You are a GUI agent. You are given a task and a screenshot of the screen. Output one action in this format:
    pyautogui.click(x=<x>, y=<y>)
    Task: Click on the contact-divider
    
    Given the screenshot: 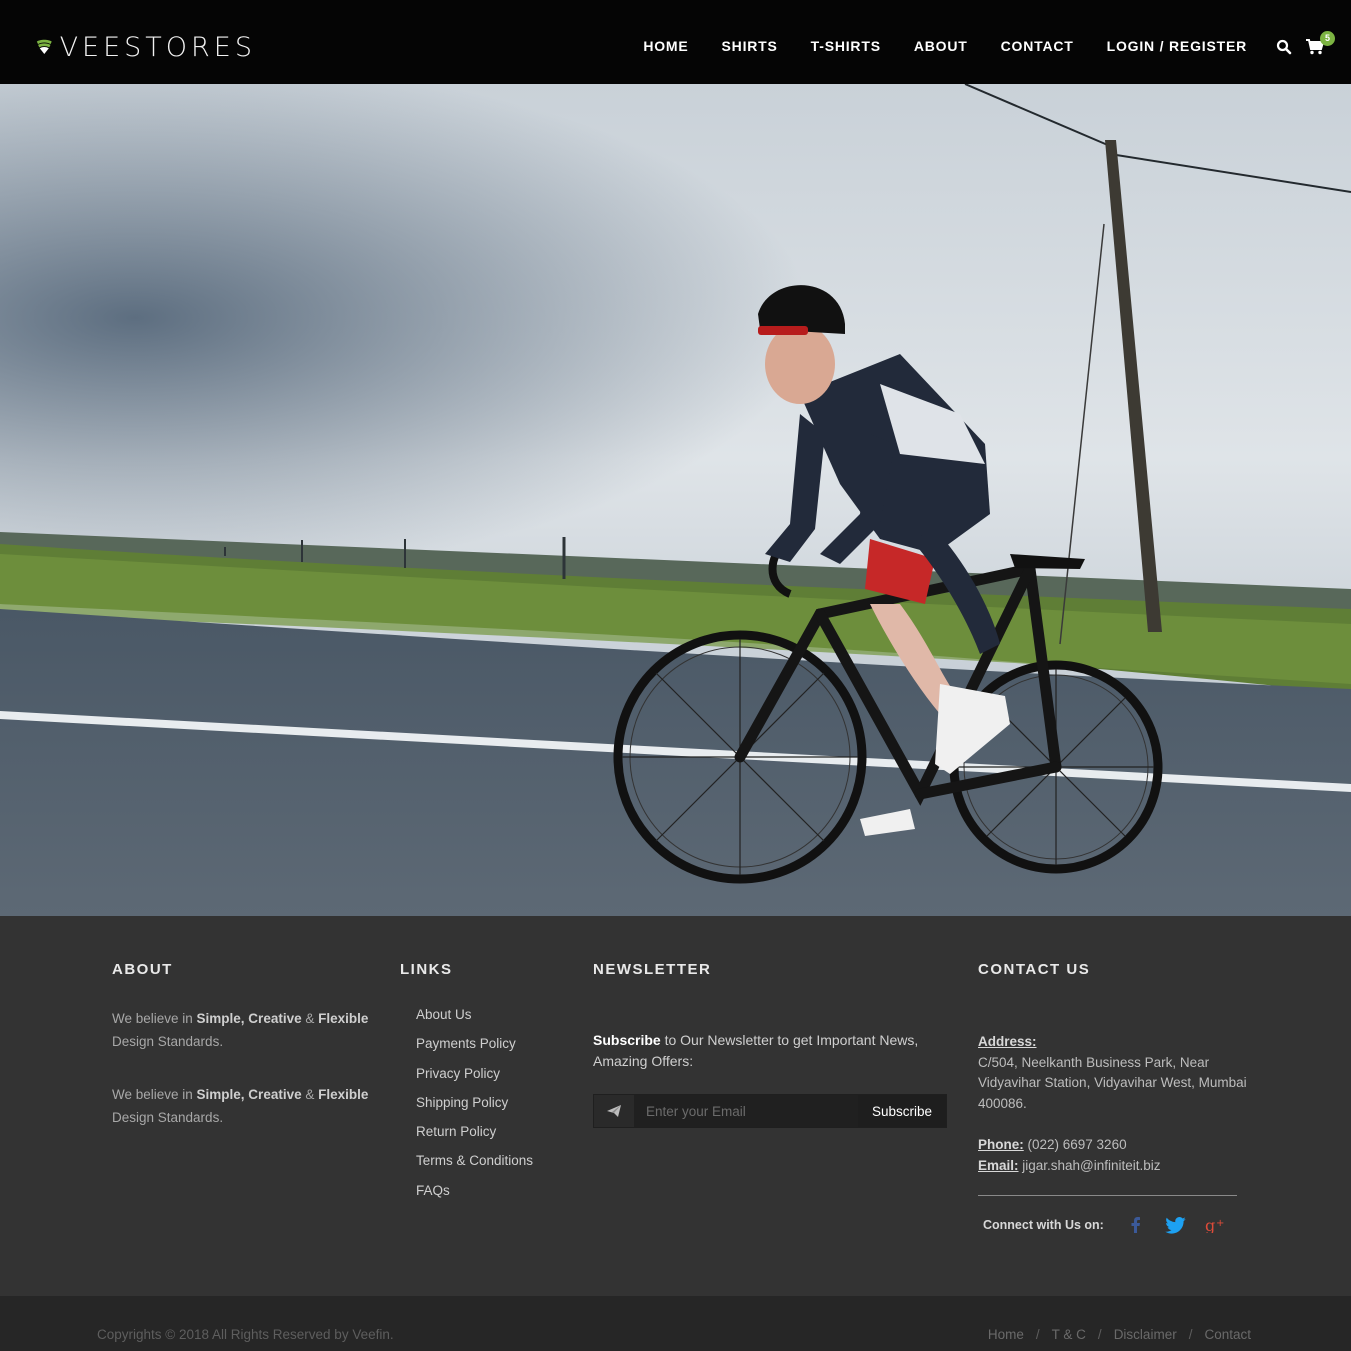 What is the action you would take?
    pyautogui.click(x=1107, y=1195)
    